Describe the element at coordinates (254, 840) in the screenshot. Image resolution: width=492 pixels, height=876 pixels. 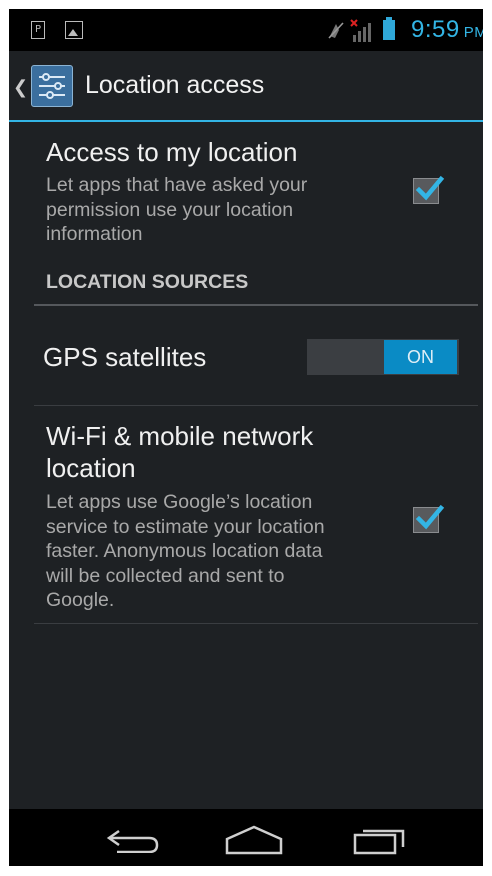
I see `home-icon` at that location.